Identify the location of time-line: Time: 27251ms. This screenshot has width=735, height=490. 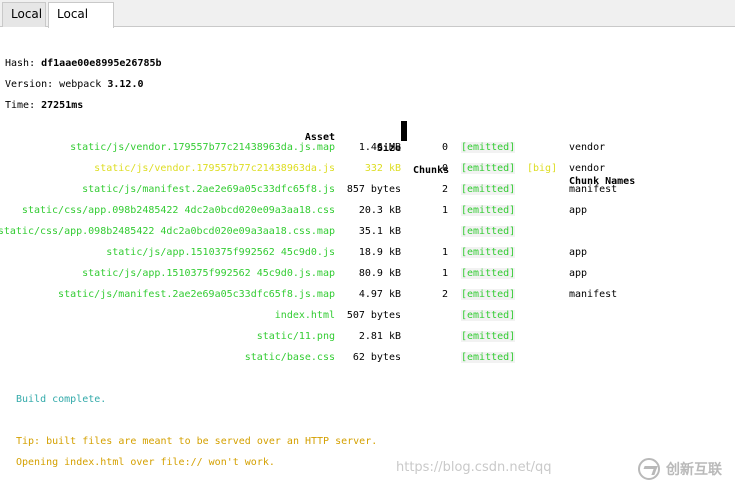
(44, 105).